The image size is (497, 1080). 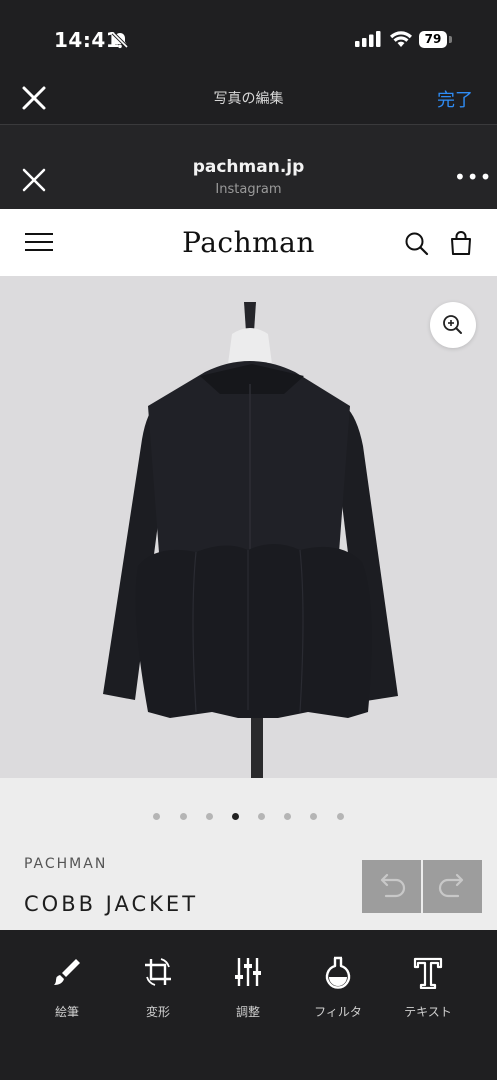 I want to click on tool-filter: フィルタ, so click(x=338, y=987).